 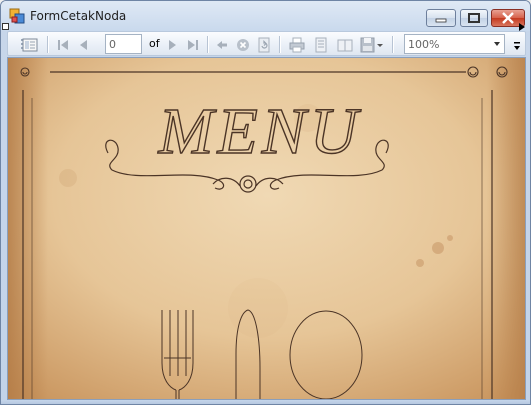 What do you see at coordinates (265, 402) in the screenshot?
I see `status-strip` at bounding box center [265, 402].